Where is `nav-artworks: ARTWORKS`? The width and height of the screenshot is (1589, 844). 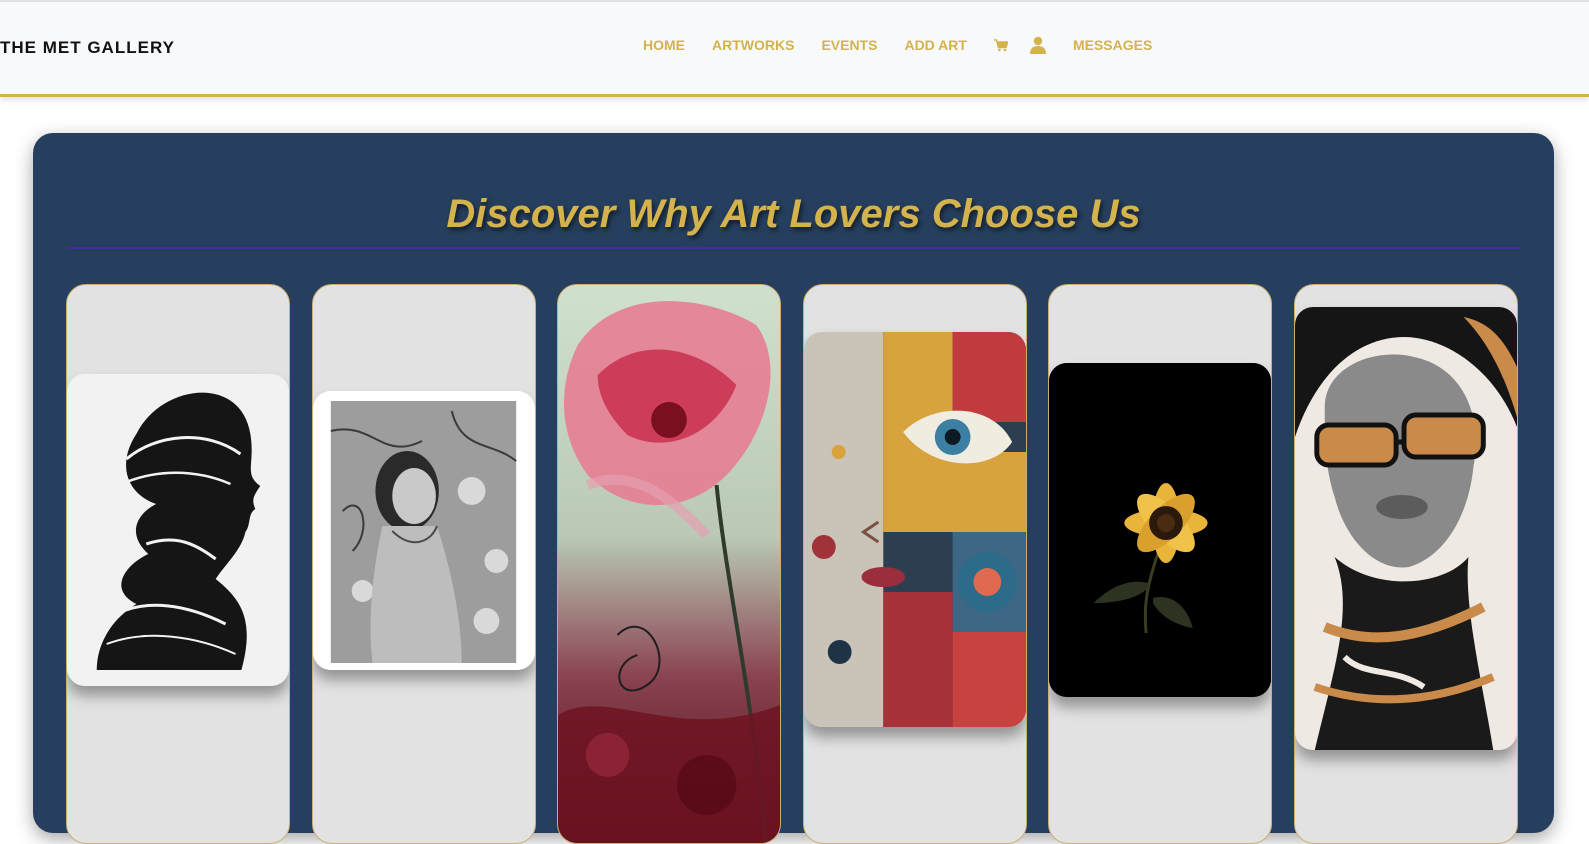 nav-artworks: ARTWORKS is located at coordinates (753, 45).